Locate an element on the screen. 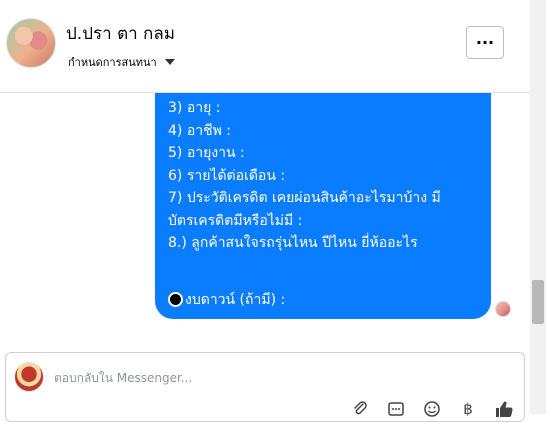  baht-icon: ฿ is located at coordinates (468, 409).